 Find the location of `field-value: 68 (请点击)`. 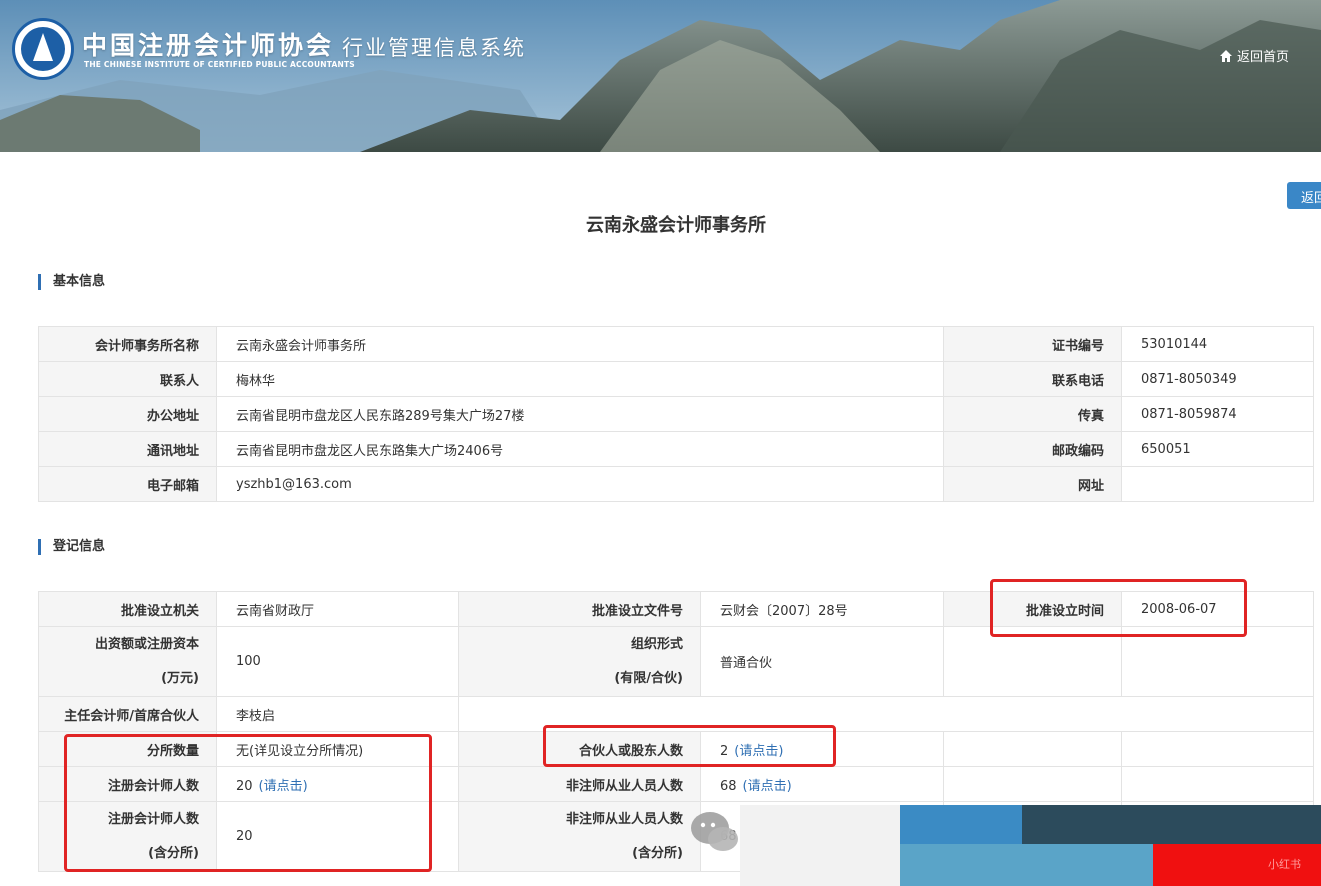

field-value: 68 (请点击) is located at coordinates (822, 784).